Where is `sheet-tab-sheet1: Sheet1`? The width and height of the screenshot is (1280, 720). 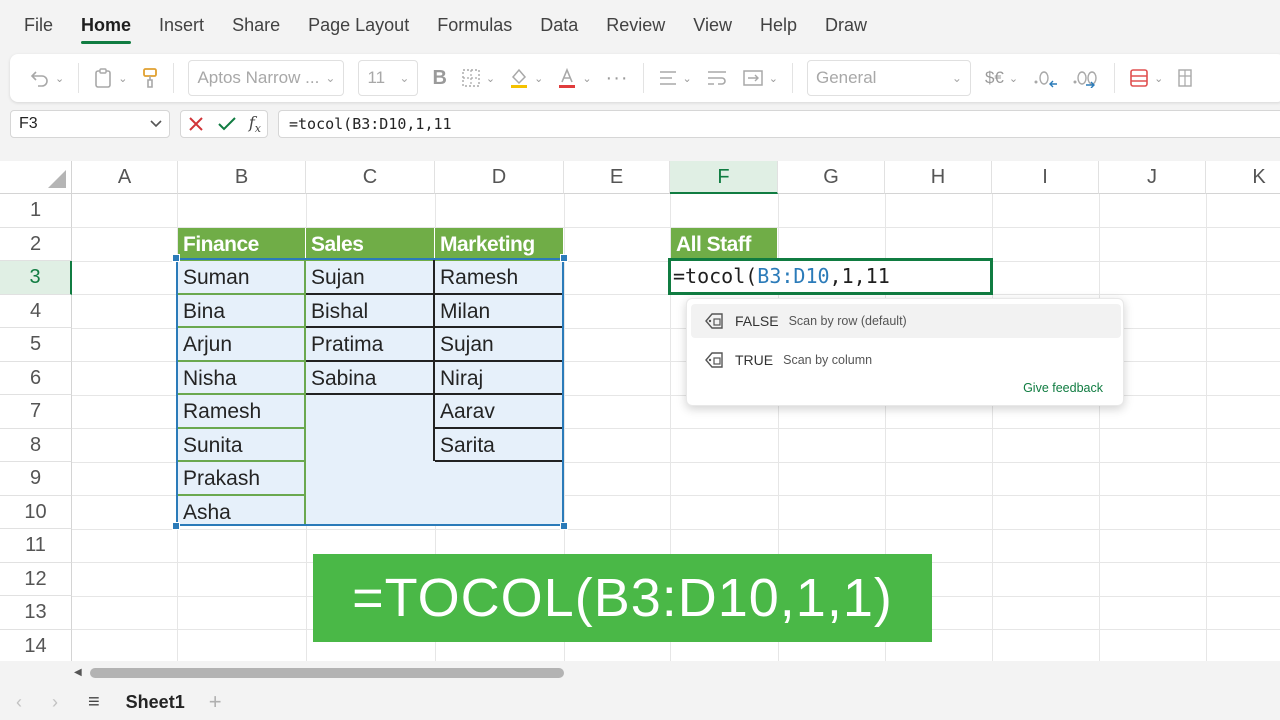
sheet-tab-sheet1: Sheet1 is located at coordinates (155, 702).